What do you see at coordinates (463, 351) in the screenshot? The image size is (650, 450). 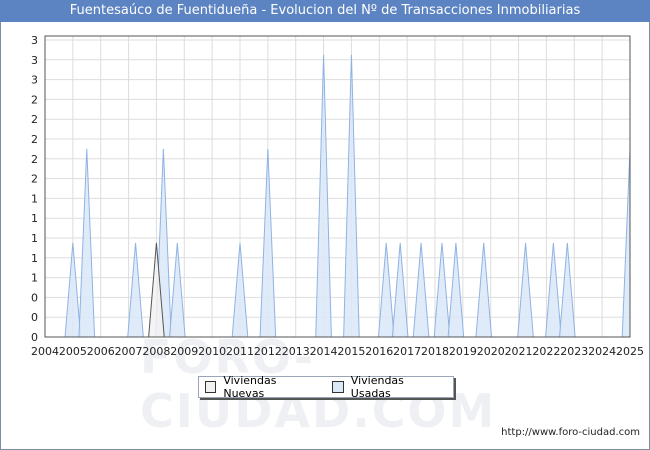 I see `x-tick-label: 2019` at bounding box center [463, 351].